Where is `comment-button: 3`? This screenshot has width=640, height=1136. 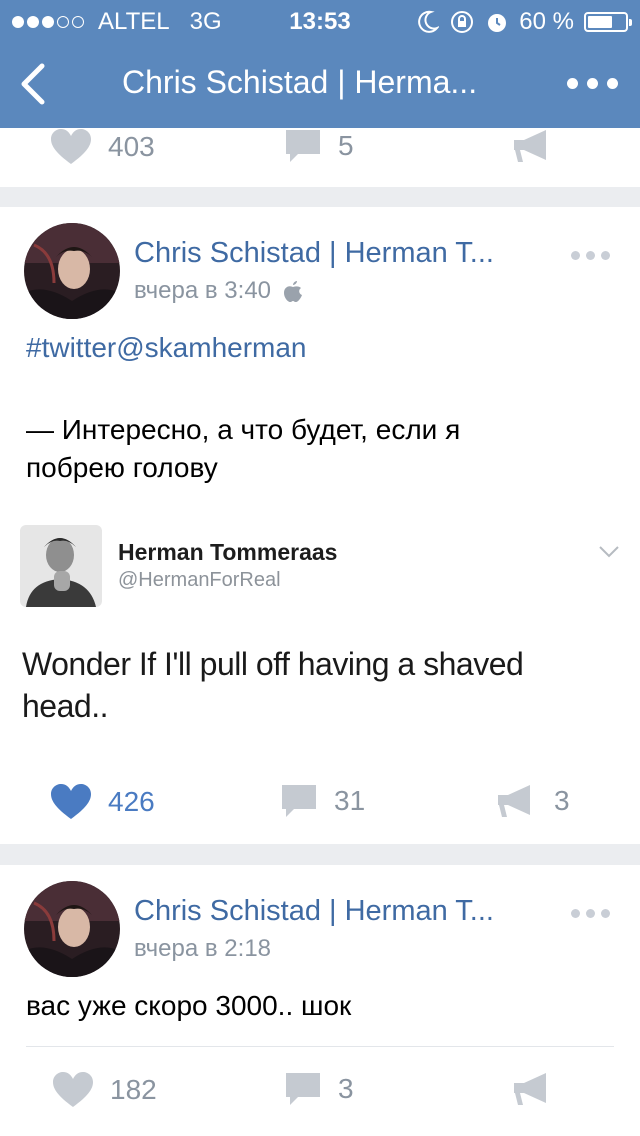 comment-button: 3 is located at coordinates (319, 1089).